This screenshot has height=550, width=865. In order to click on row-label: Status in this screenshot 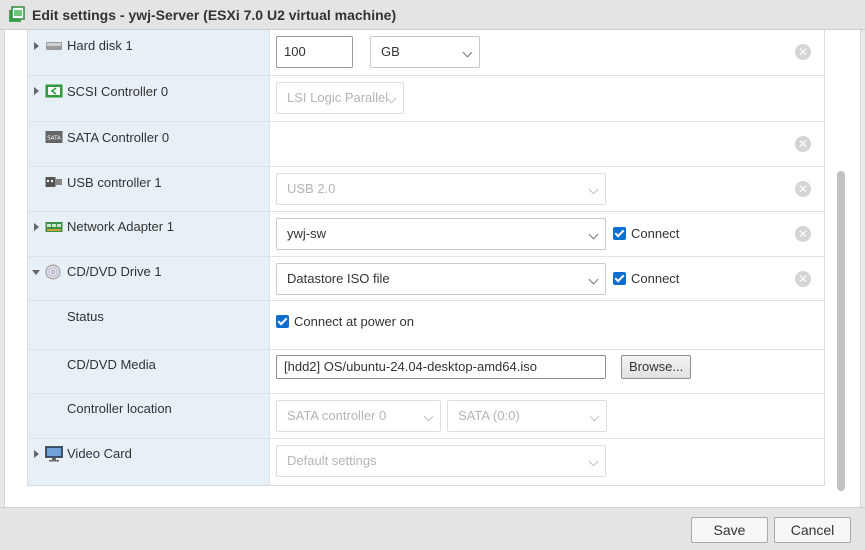, I will do `click(85, 316)`.